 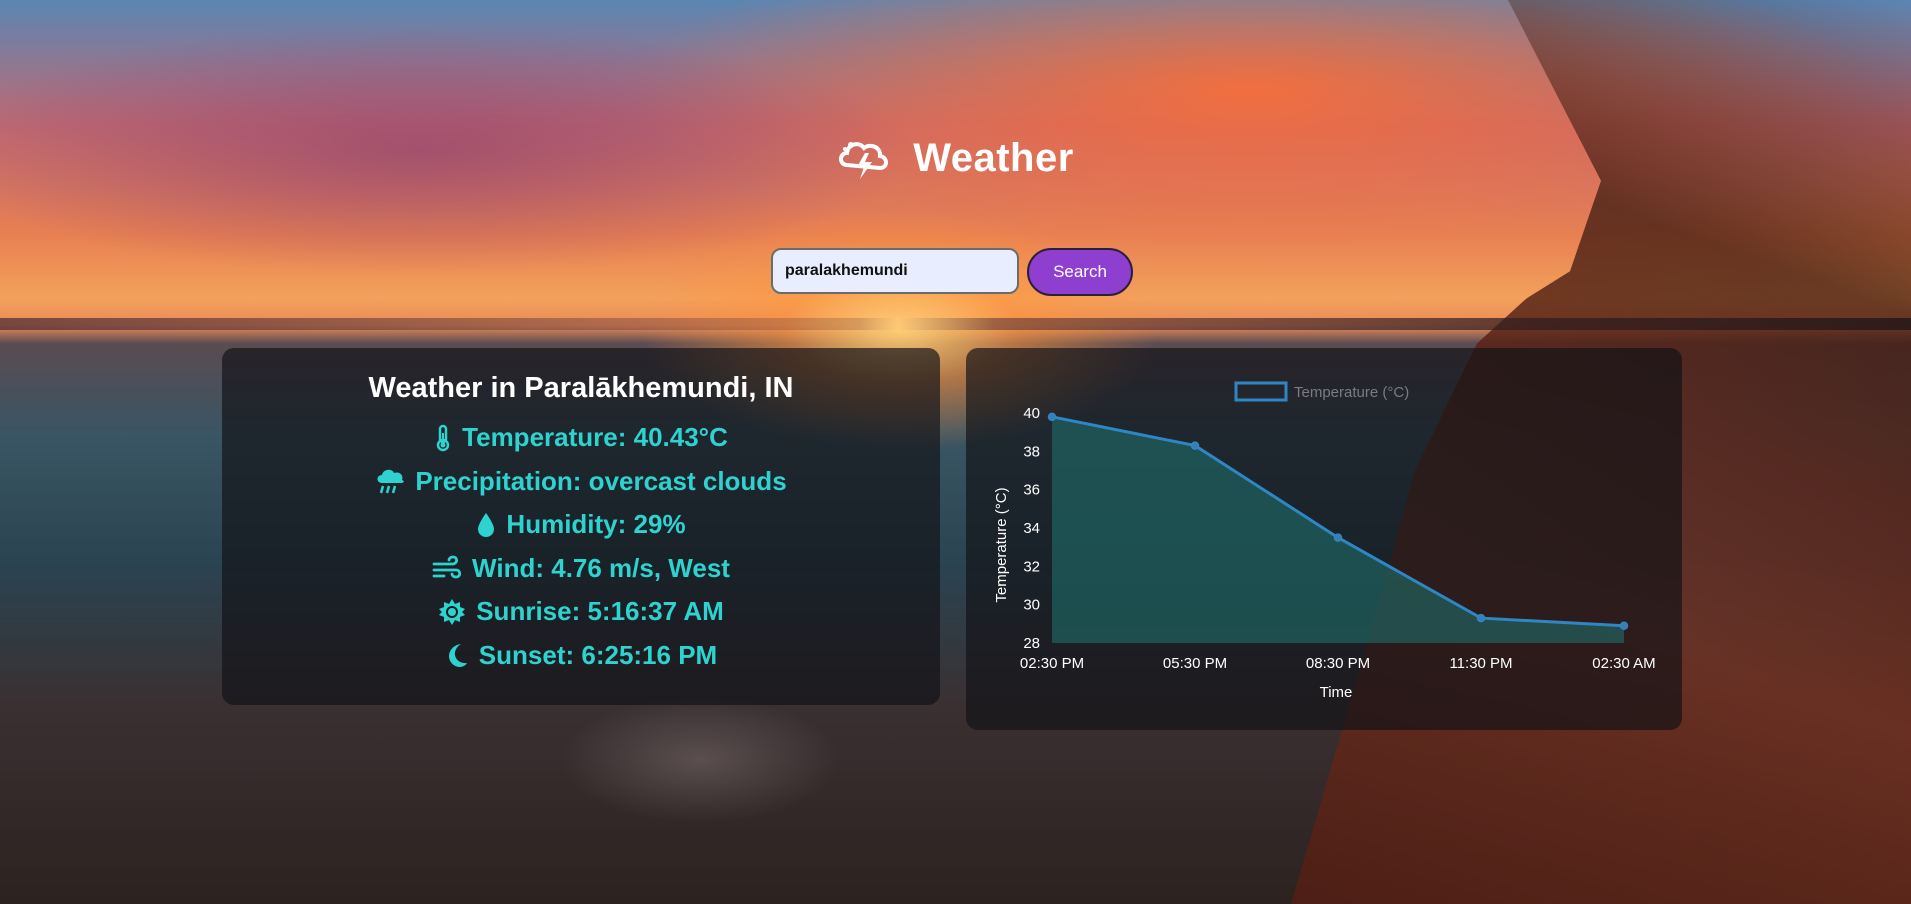 I want to click on search-bar: Search, so click(x=952, y=272).